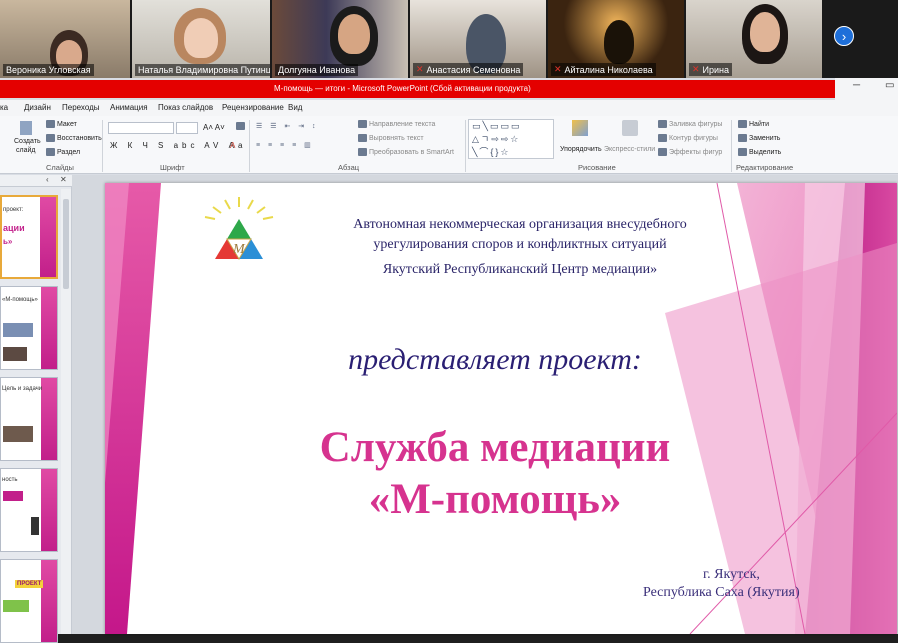 Image resolution: width=898 pixels, height=643 pixels. Describe the element at coordinates (844, 36) in the screenshot. I see `chevron-right-icon: ›` at that location.